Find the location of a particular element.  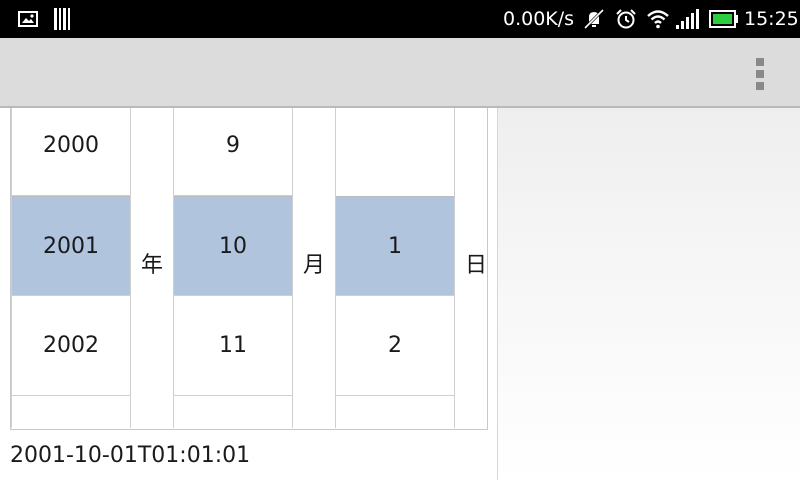

signal-strength-icon is located at coordinates (688, 19).